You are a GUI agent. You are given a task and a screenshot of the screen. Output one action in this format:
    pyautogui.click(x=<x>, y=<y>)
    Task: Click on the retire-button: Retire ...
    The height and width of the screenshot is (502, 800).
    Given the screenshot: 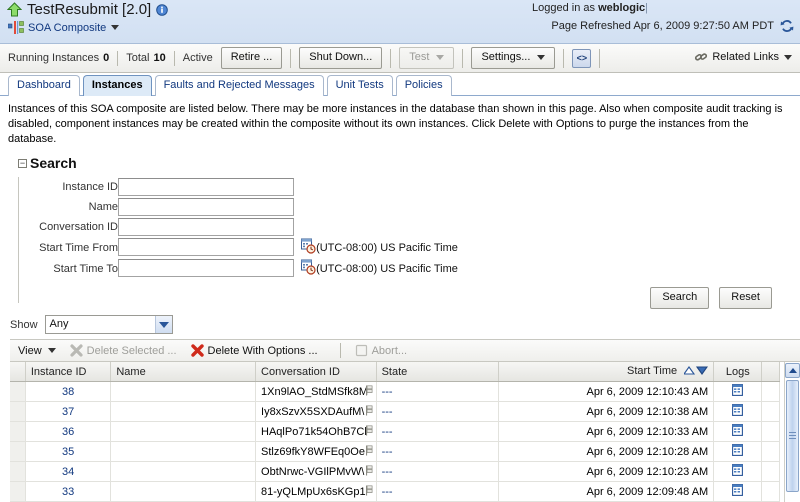 What is the action you would take?
    pyautogui.click(x=251, y=58)
    